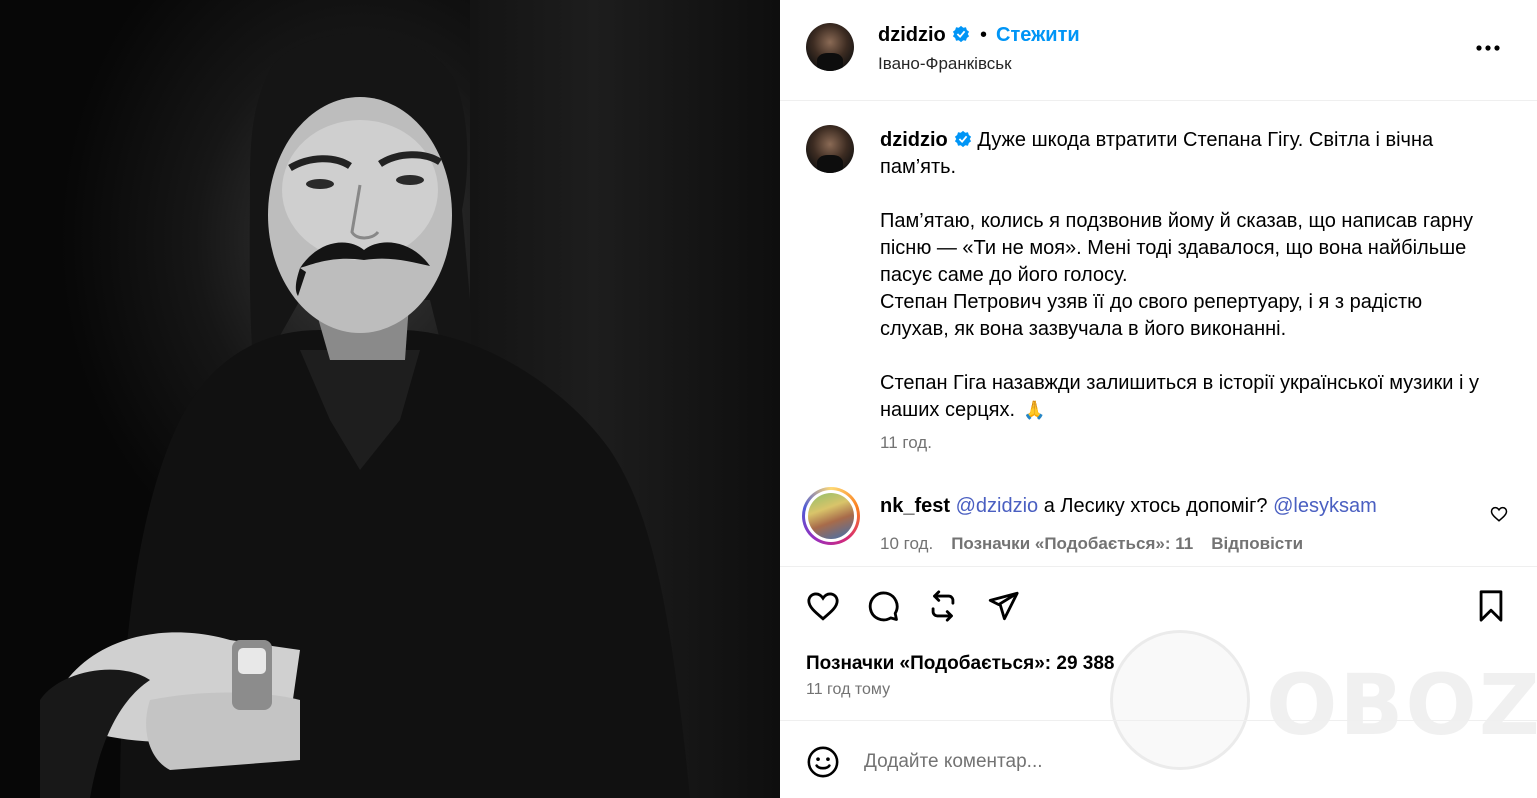 The image size is (1537, 798). Describe the element at coordinates (823, 606) in the screenshot. I see `like-heart-icon` at that location.